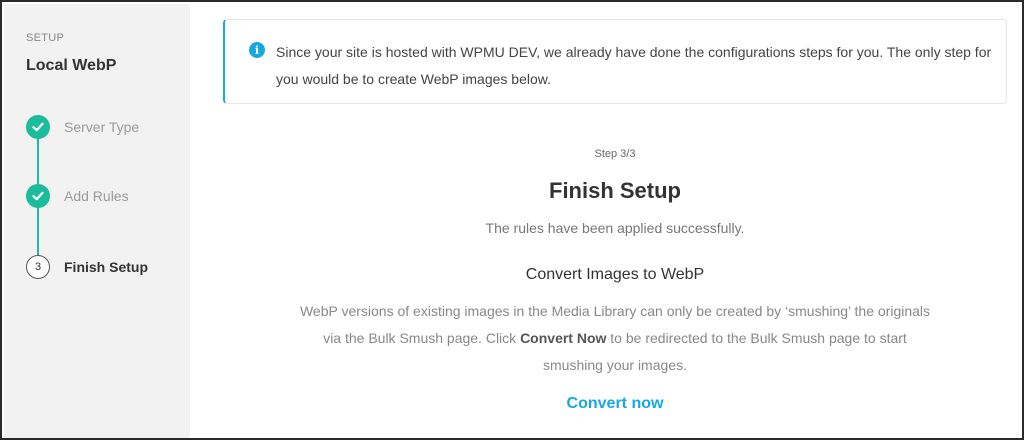 The image size is (1024, 440). I want to click on step-label: Finish Setup, so click(106, 267).